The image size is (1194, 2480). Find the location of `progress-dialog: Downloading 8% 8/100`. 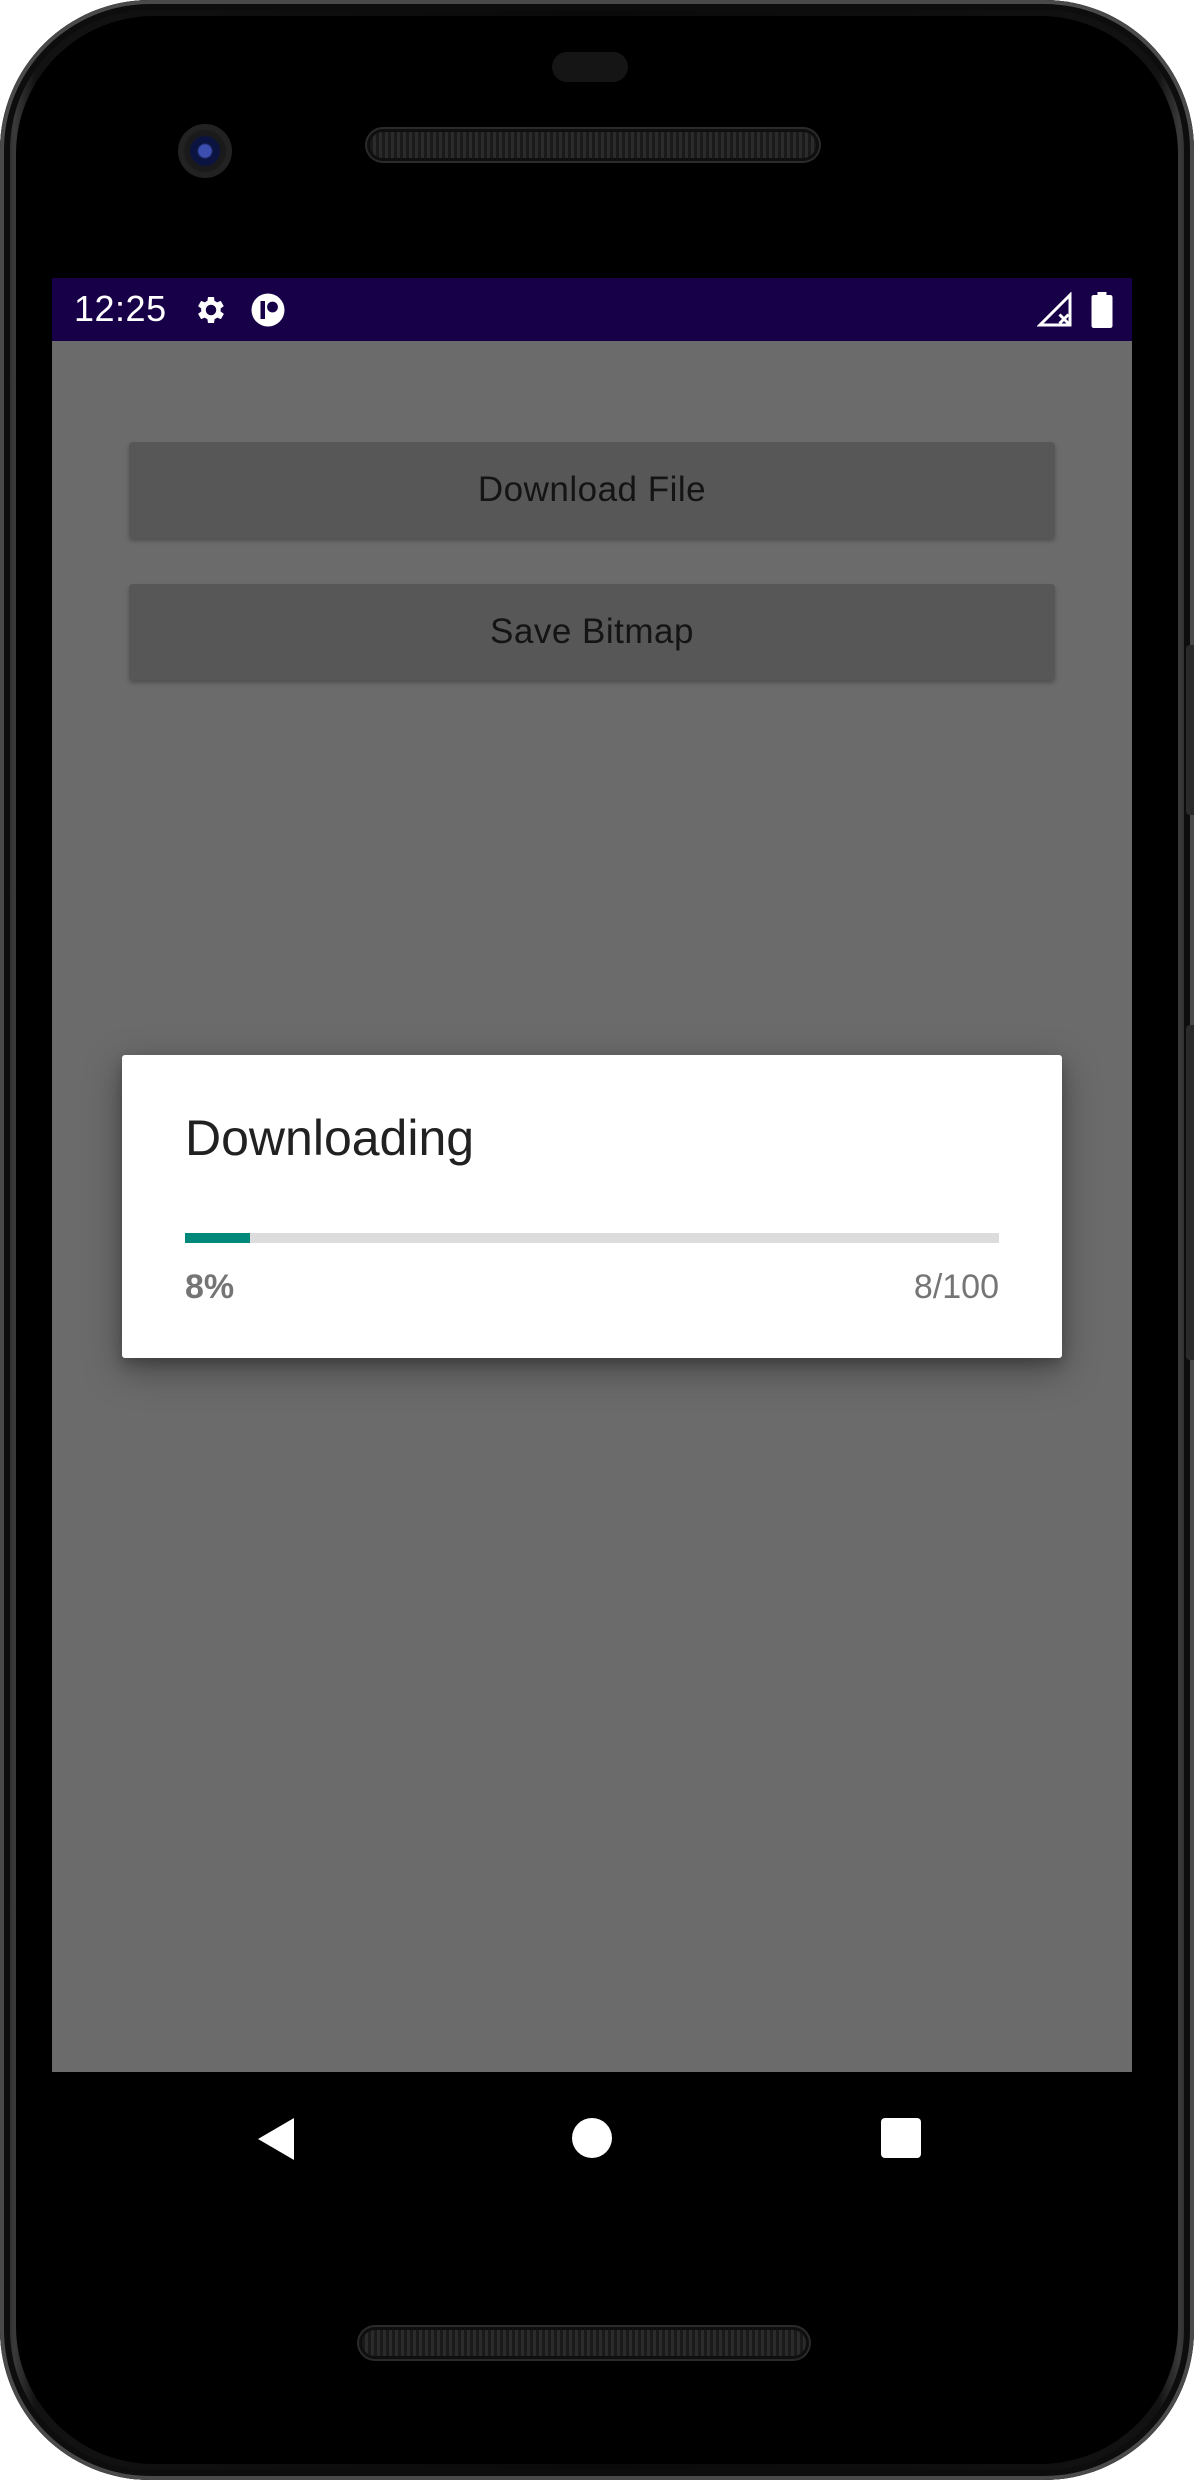

progress-dialog: Downloading 8% 8/100 is located at coordinates (592, 1206).